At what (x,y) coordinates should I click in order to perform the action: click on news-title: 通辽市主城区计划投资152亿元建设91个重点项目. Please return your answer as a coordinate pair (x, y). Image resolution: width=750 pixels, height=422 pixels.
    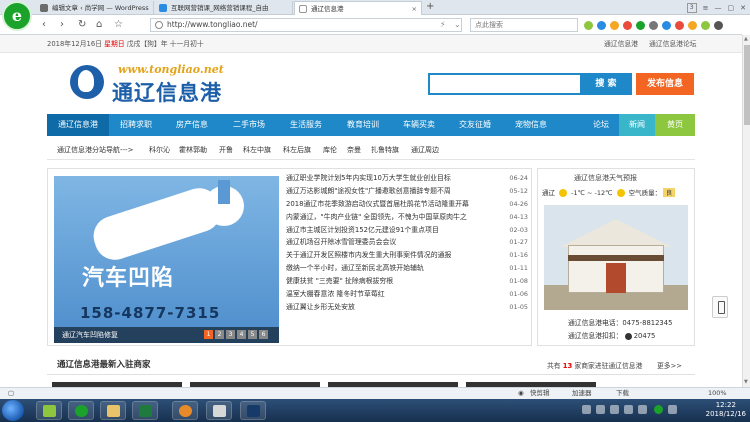
    Looking at the image, I should click on (362, 230).